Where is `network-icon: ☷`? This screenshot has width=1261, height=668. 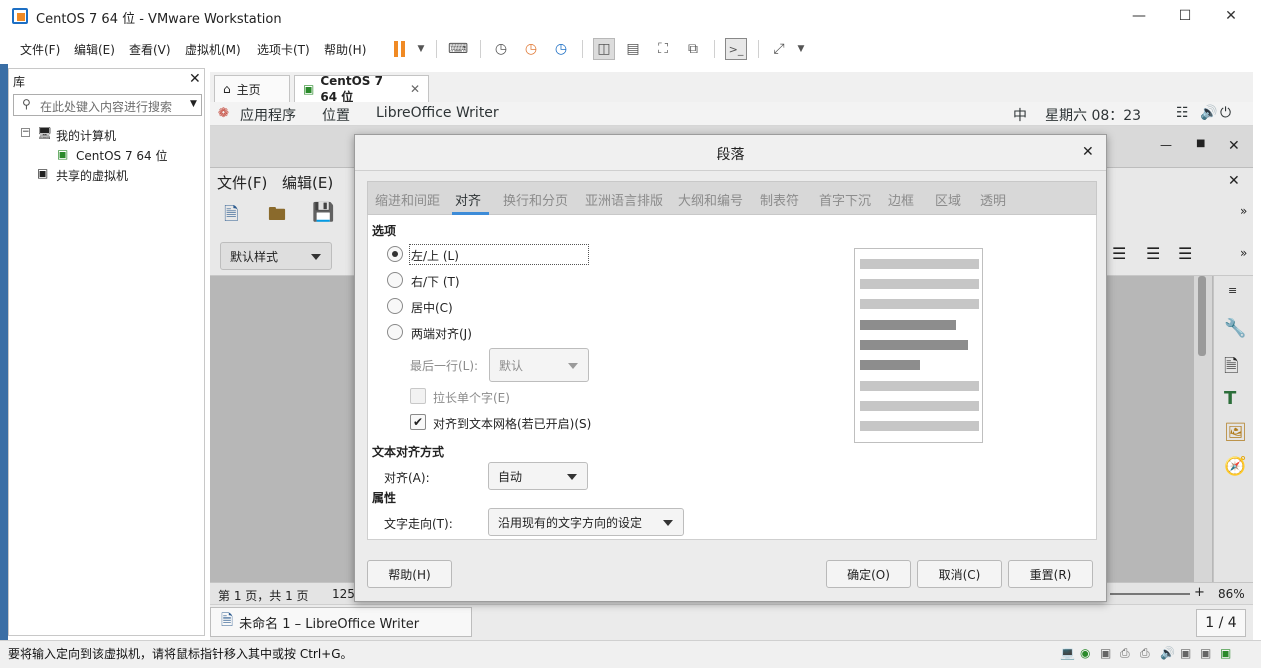
network-icon: ☷ is located at coordinates (1182, 113).